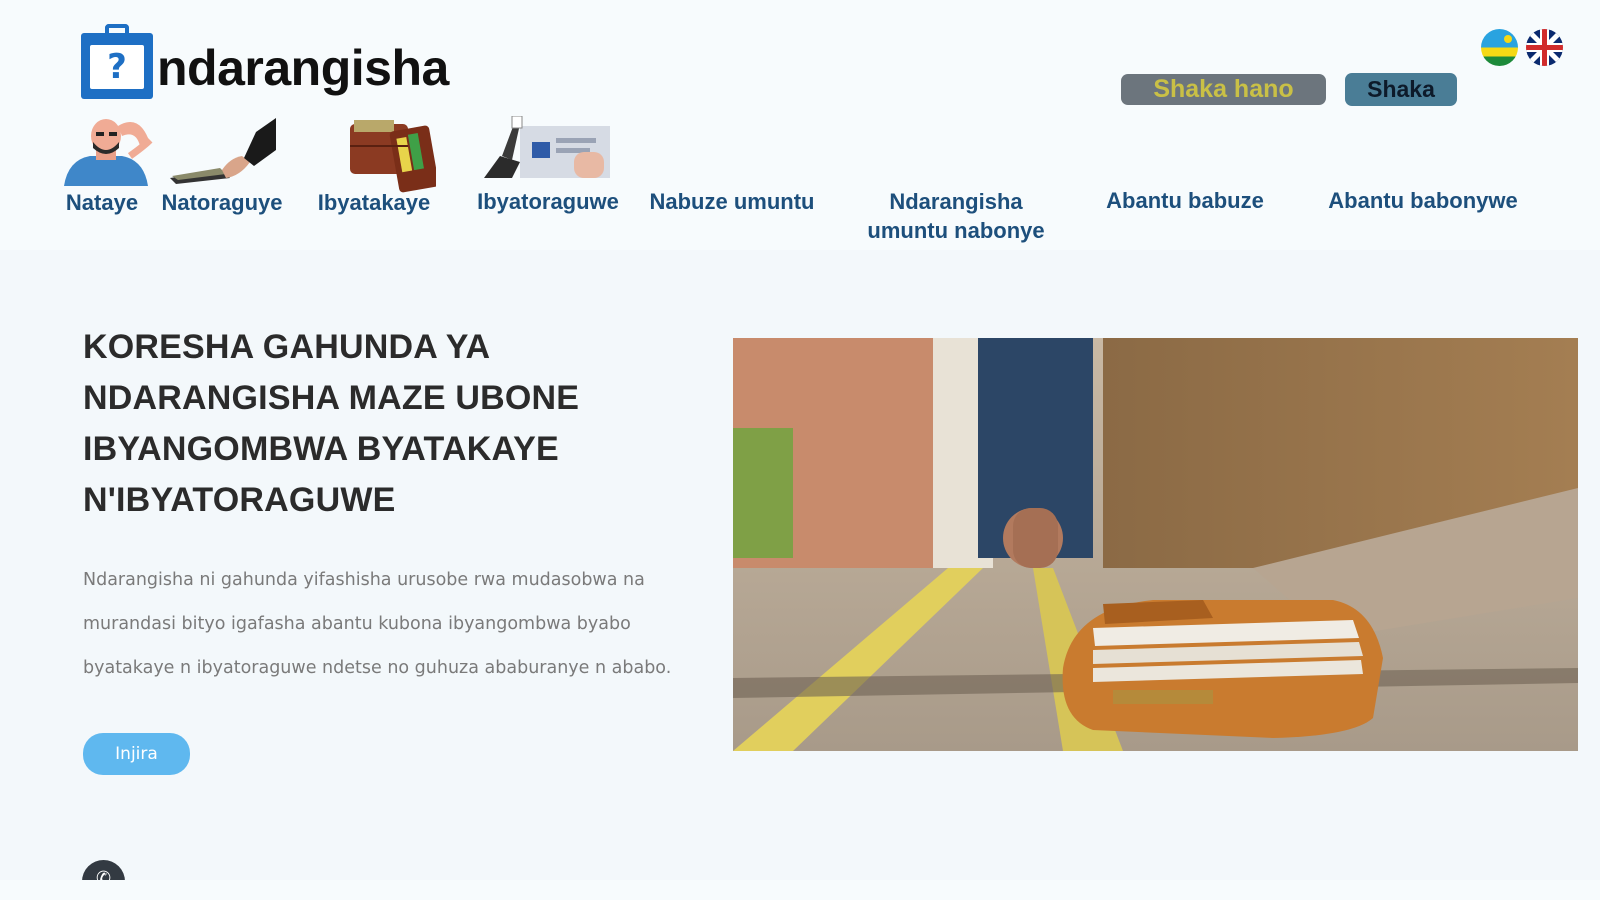 This screenshot has width=1600, height=900. Describe the element at coordinates (108, 152) in the screenshot. I see `confused-person-icon` at that location.